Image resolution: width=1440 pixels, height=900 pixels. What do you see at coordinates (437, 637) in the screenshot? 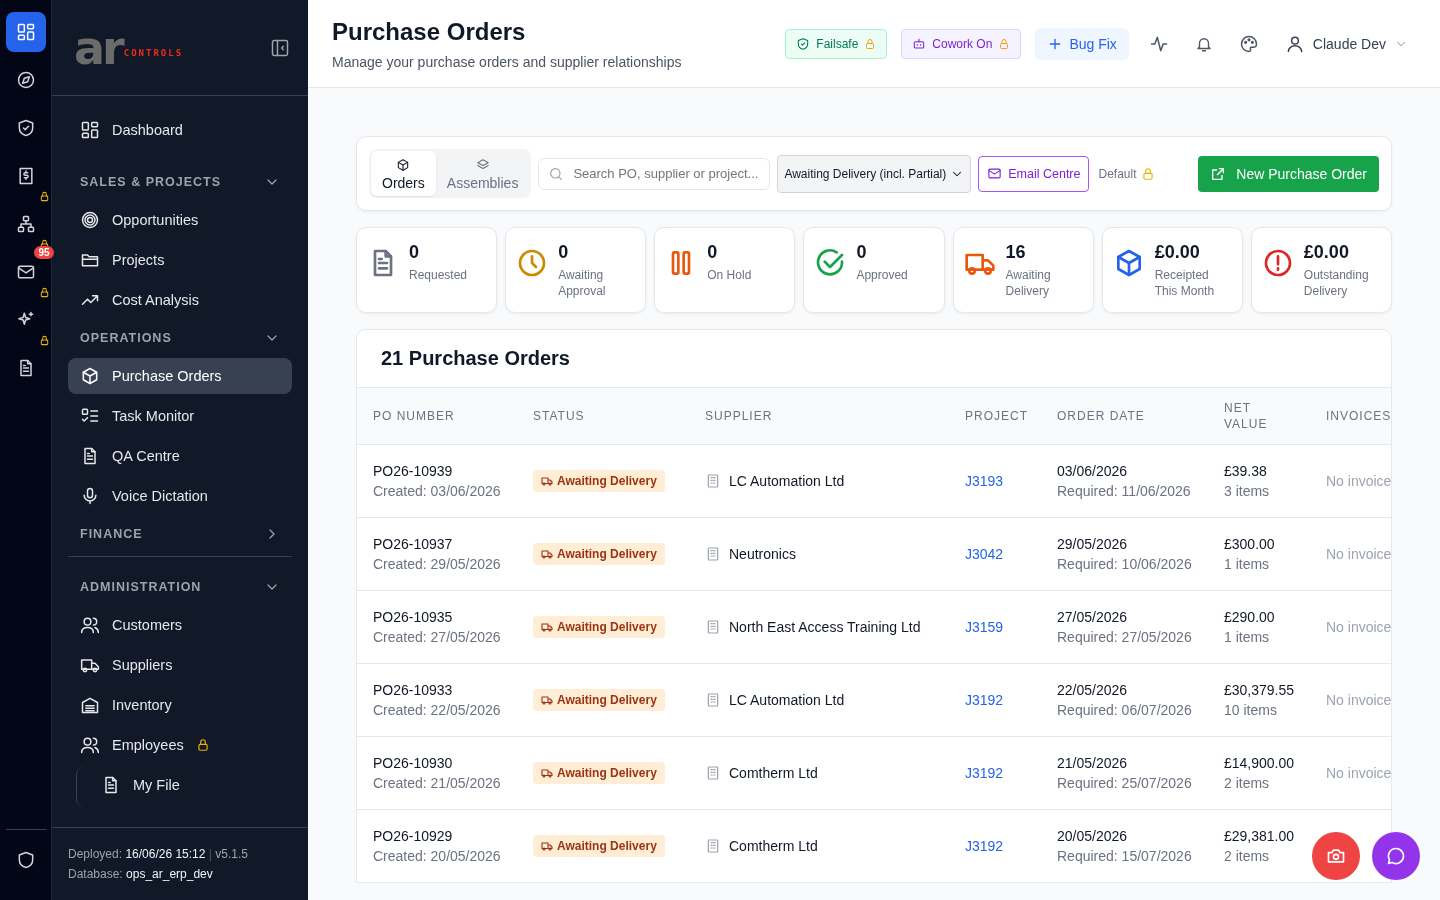
I see `created-date: Created: 27/05/2026` at bounding box center [437, 637].